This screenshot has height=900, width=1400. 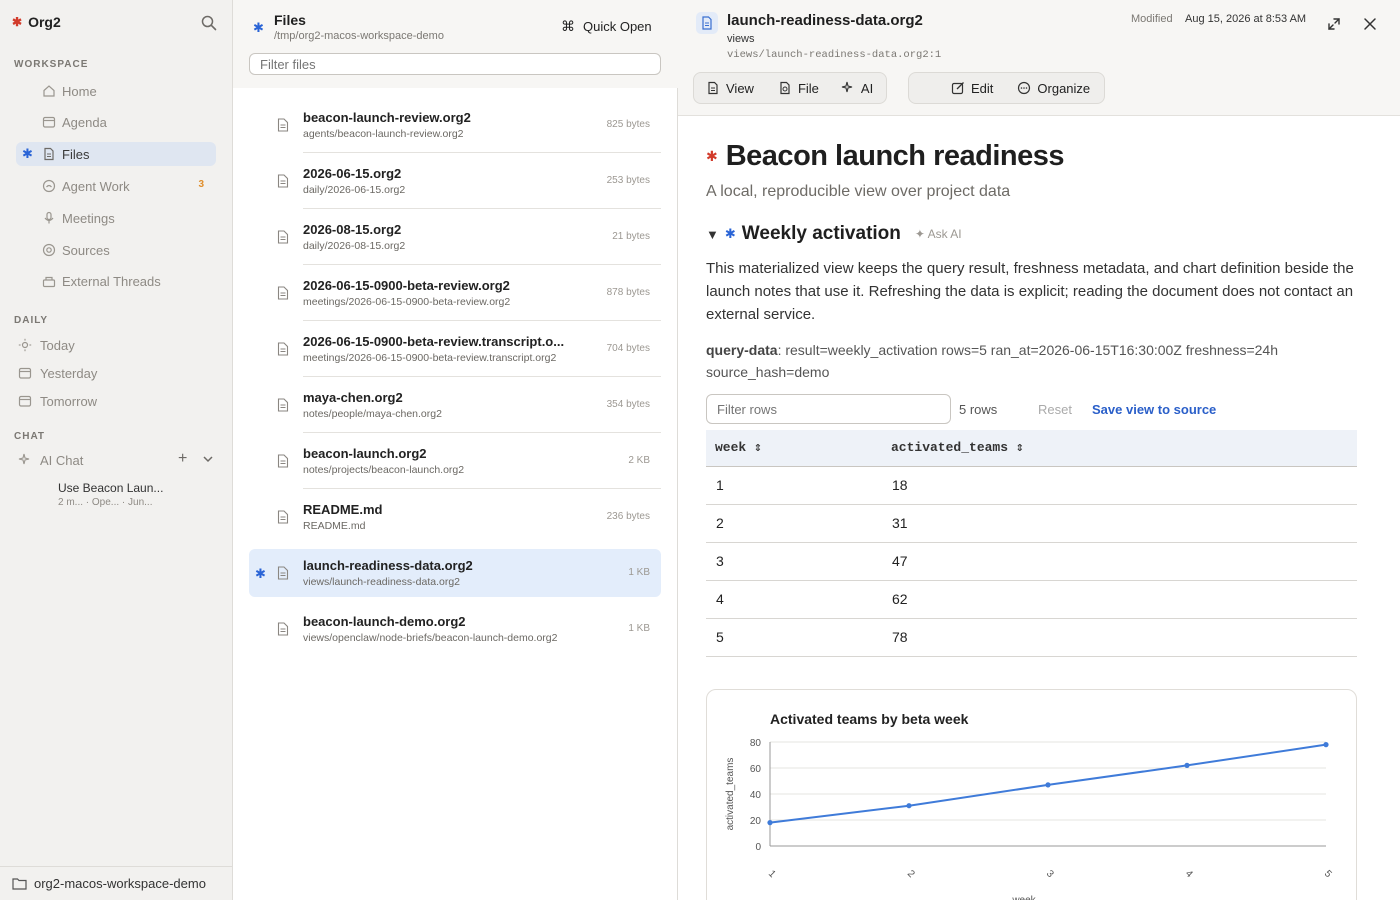 I want to click on collapse-triangle-icon: ▼, so click(x=712, y=234).